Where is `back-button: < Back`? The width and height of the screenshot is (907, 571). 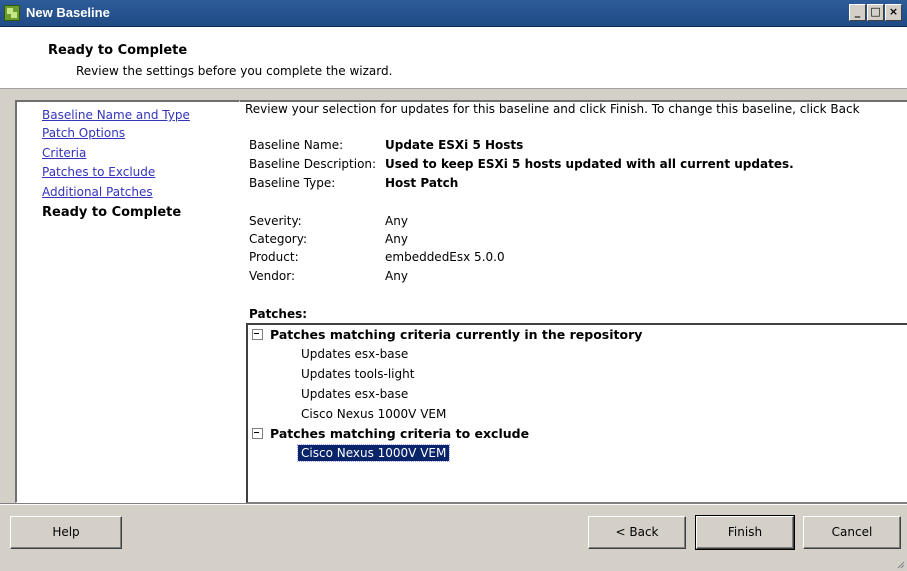 back-button: < Back is located at coordinates (637, 532).